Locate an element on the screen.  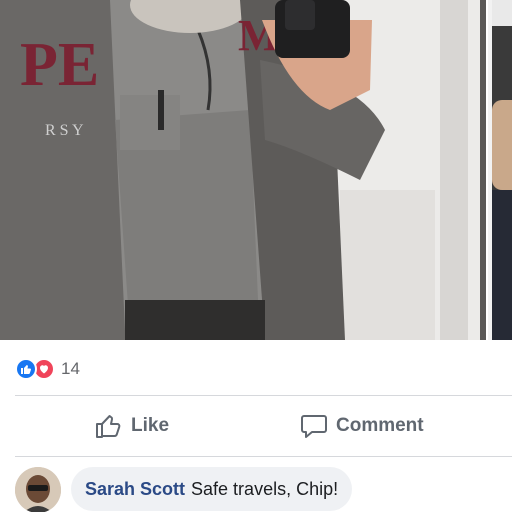
avatar is located at coordinates (38, 489).